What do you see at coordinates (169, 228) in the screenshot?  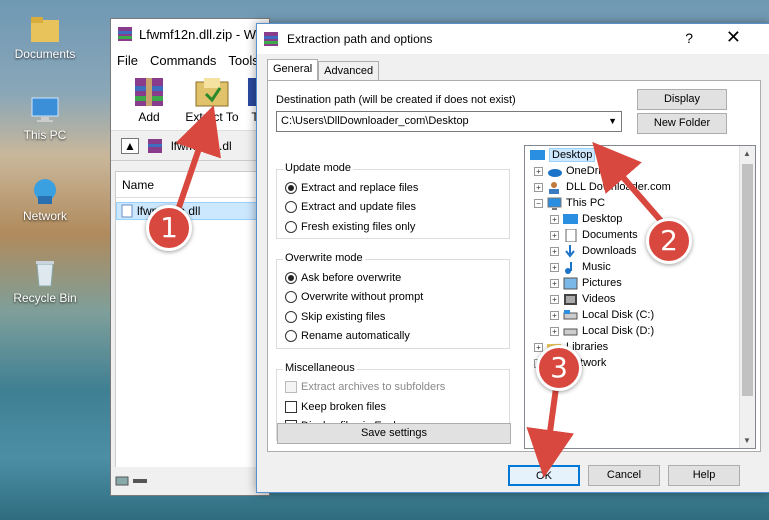 I see `step-badge-1: 1` at bounding box center [169, 228].